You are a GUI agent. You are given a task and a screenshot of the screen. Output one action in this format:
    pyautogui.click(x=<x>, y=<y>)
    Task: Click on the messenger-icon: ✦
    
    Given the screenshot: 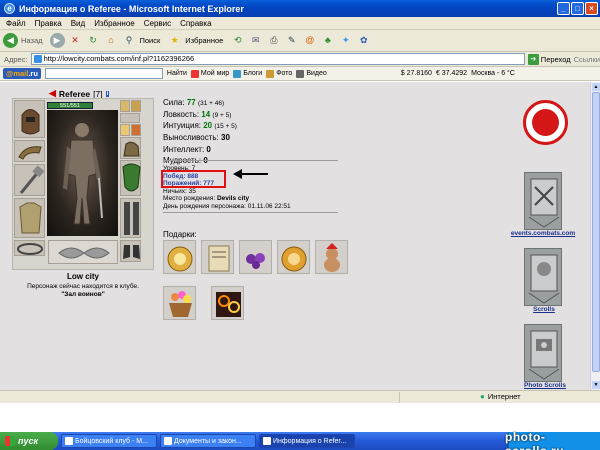 What is the action you would take?
    pyautogui.click(x=345, y=40)
    